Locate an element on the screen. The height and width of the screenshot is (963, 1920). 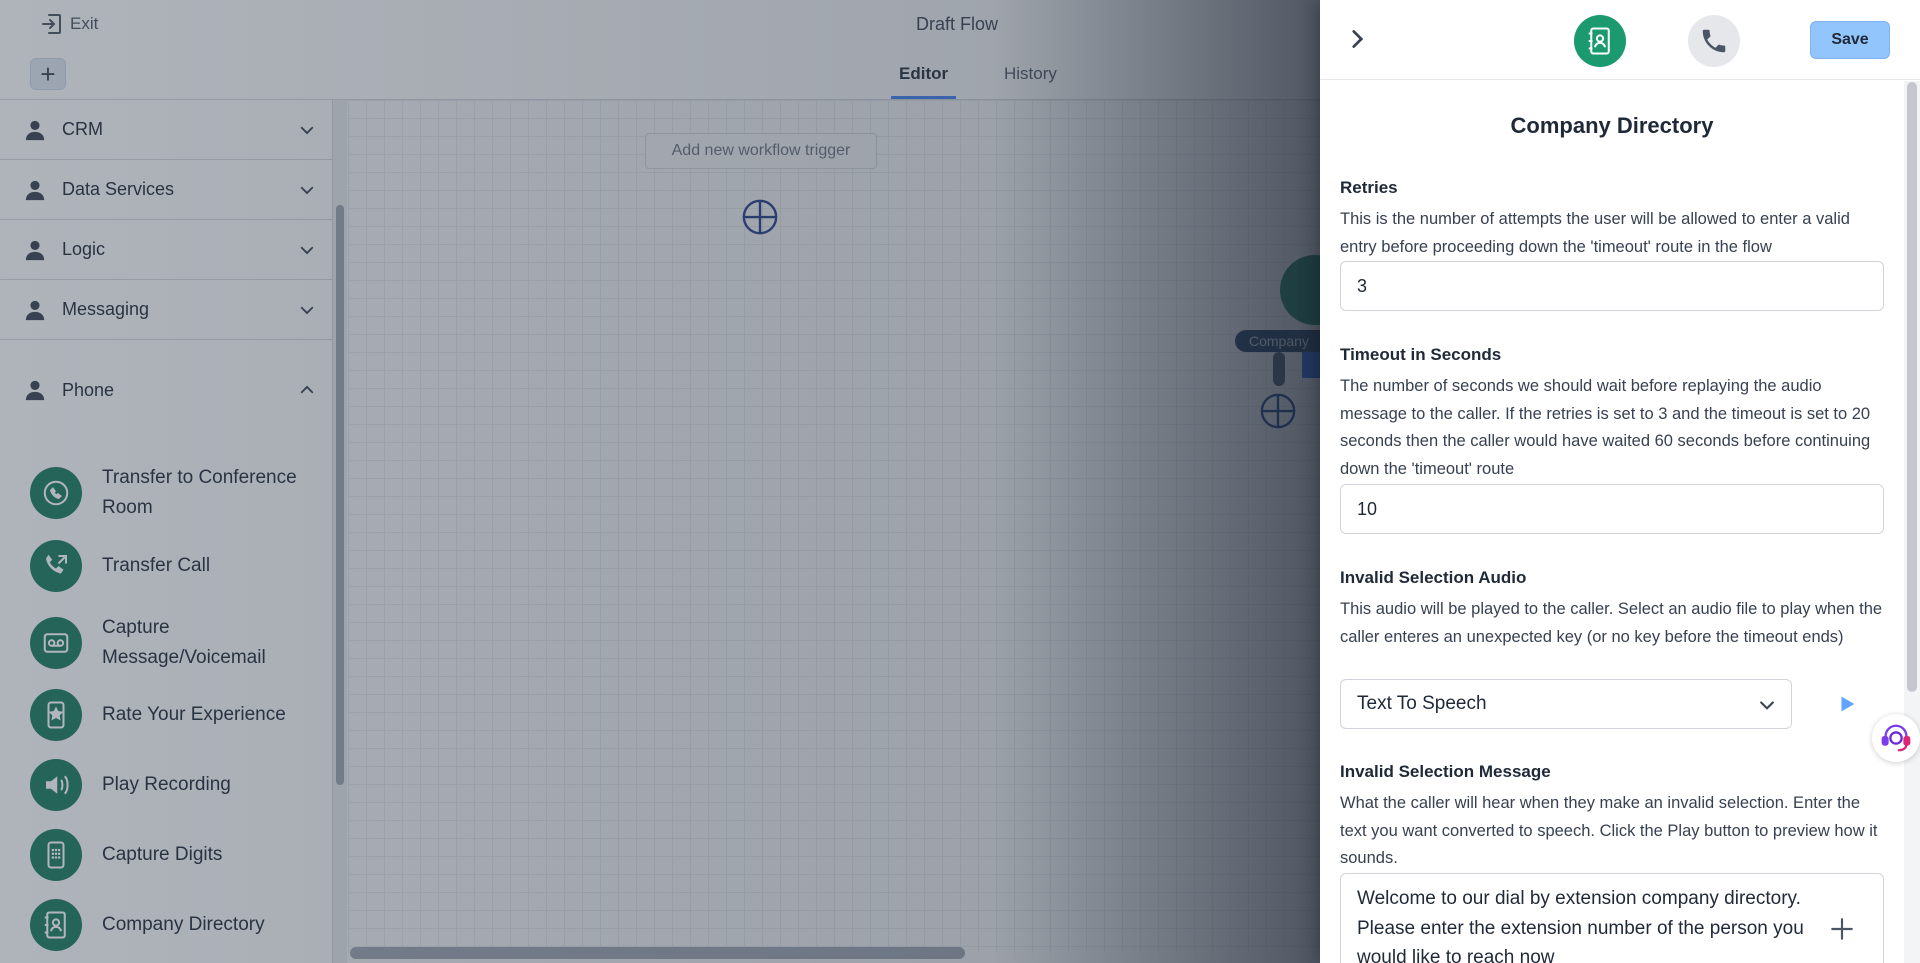
phone-transfer-icon is located at coordinates (56, 566).